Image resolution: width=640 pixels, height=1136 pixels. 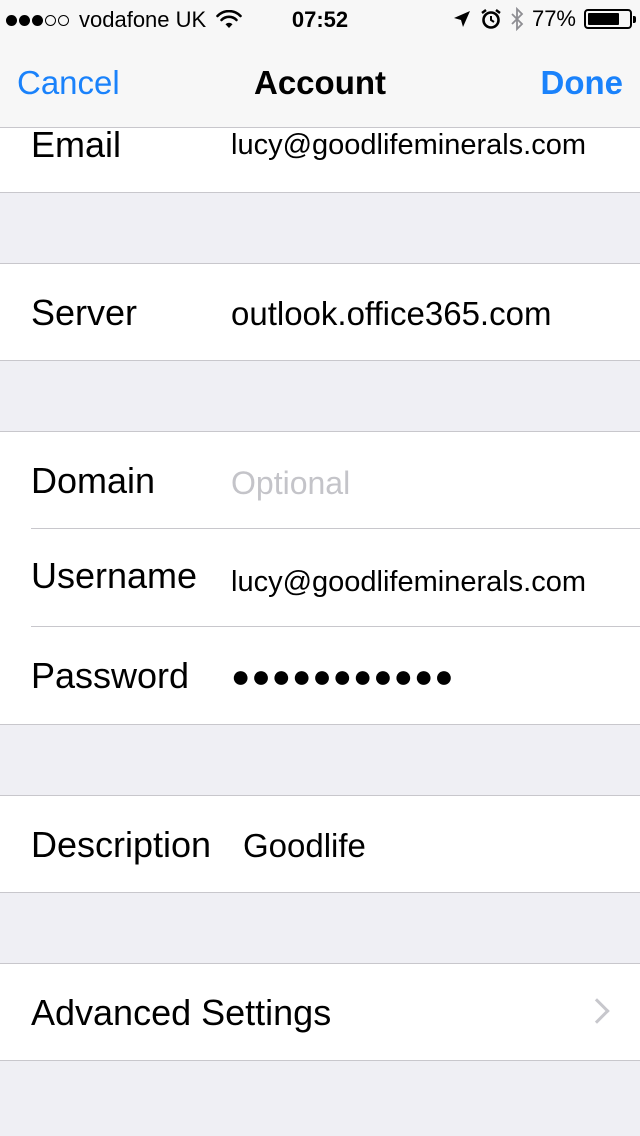 I want to click on battery-icon, so click(x=610, y=19).